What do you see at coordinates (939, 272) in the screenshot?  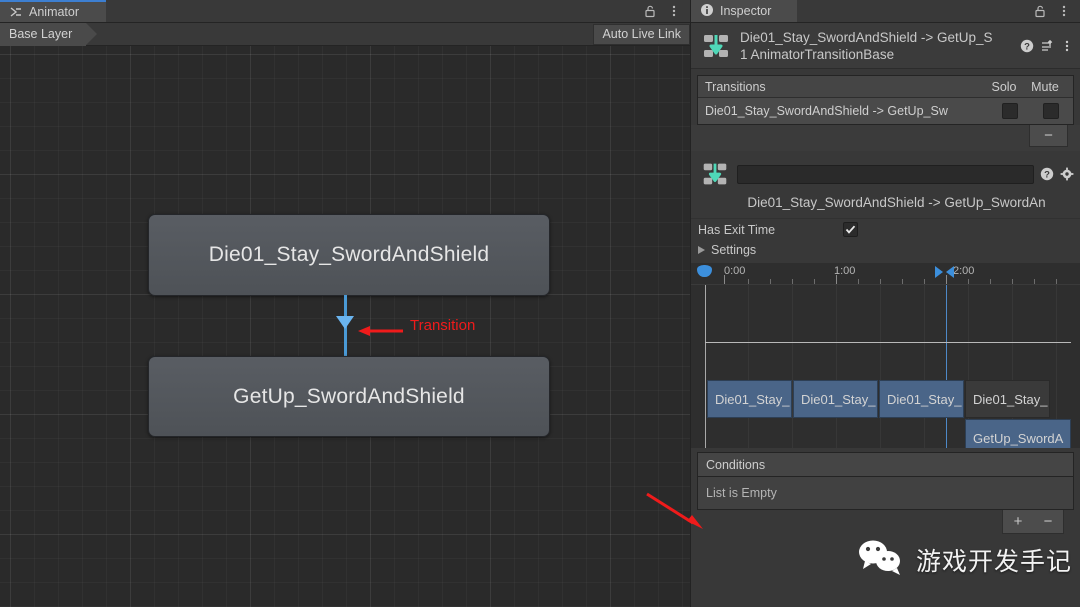 I see `transition-start-marker` at bounding box center [939, 272].